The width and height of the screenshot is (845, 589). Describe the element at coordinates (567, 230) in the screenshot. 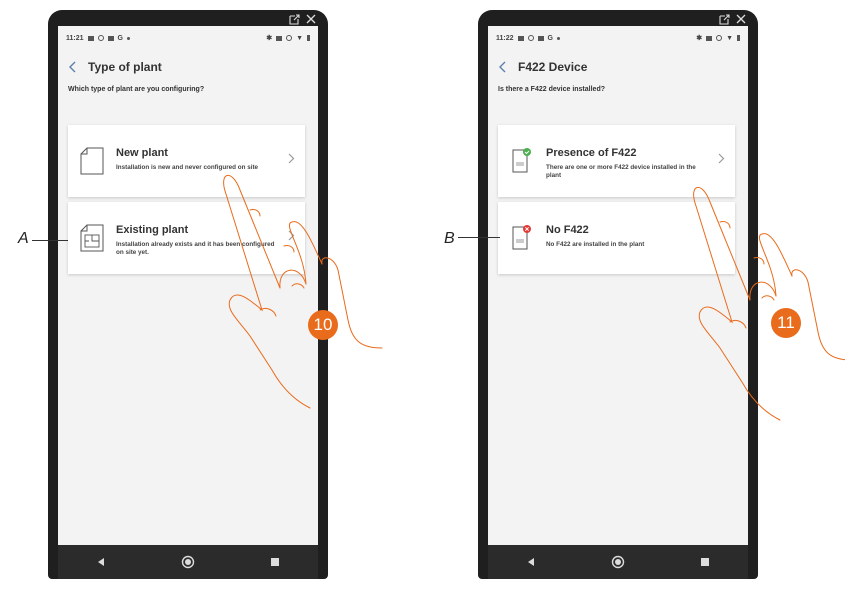

I see `card-title: No F422` at that location.